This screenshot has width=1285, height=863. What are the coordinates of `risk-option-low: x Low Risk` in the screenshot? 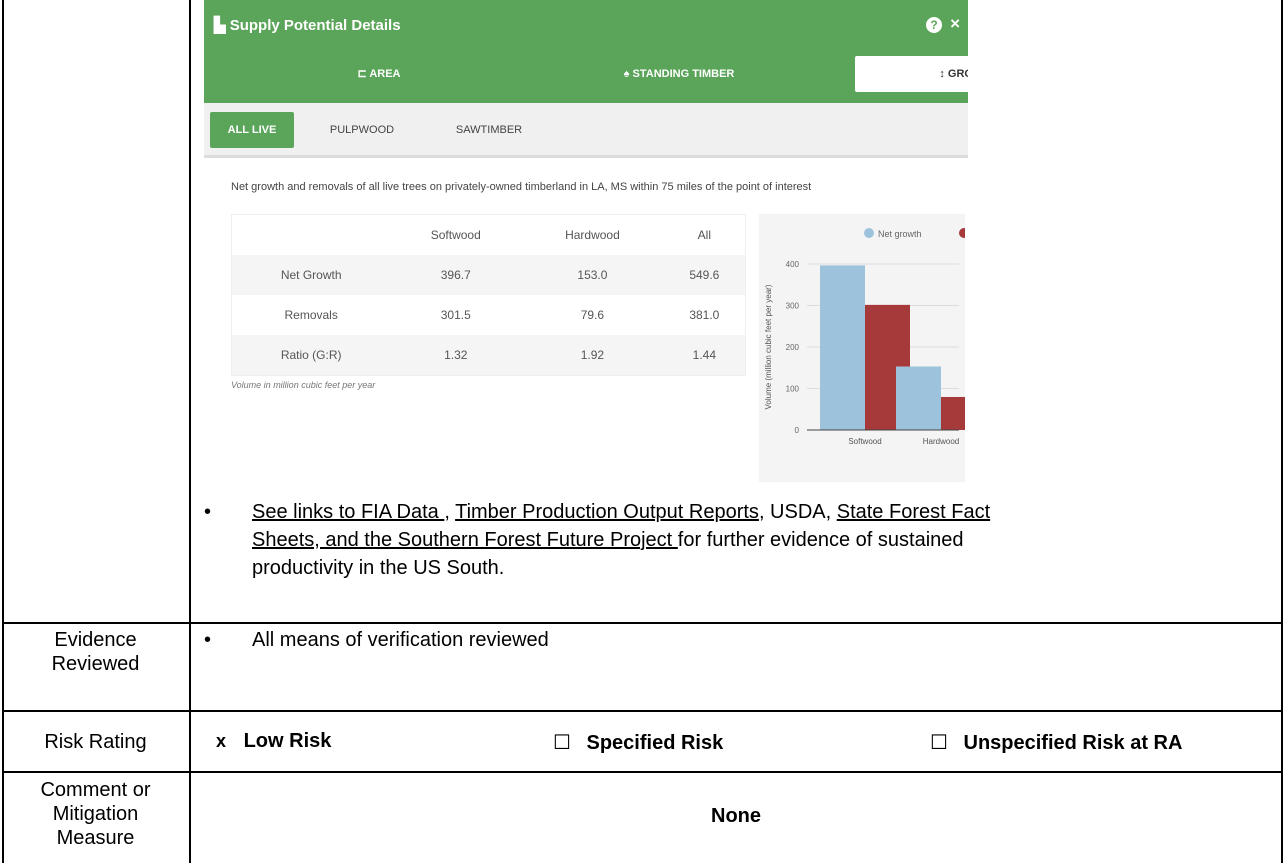 It's located at (273, 741).